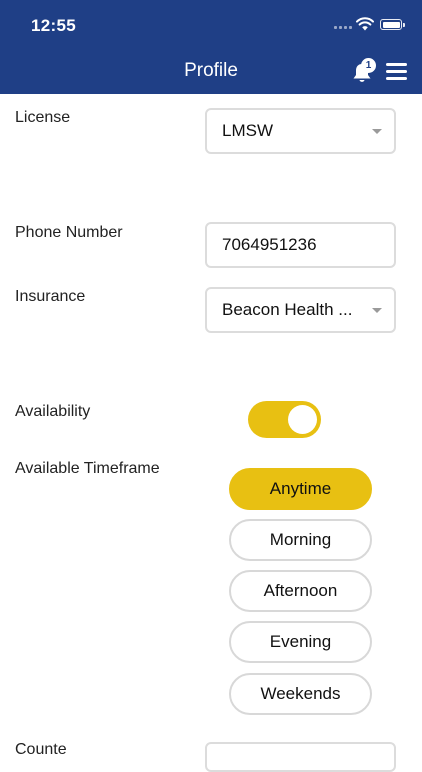 This screenshot has width=422, height=772. What do you see at coordinates (53, 25) in the screenshot?
I see `status-time: 12:55` at bounding box center [53, 25].